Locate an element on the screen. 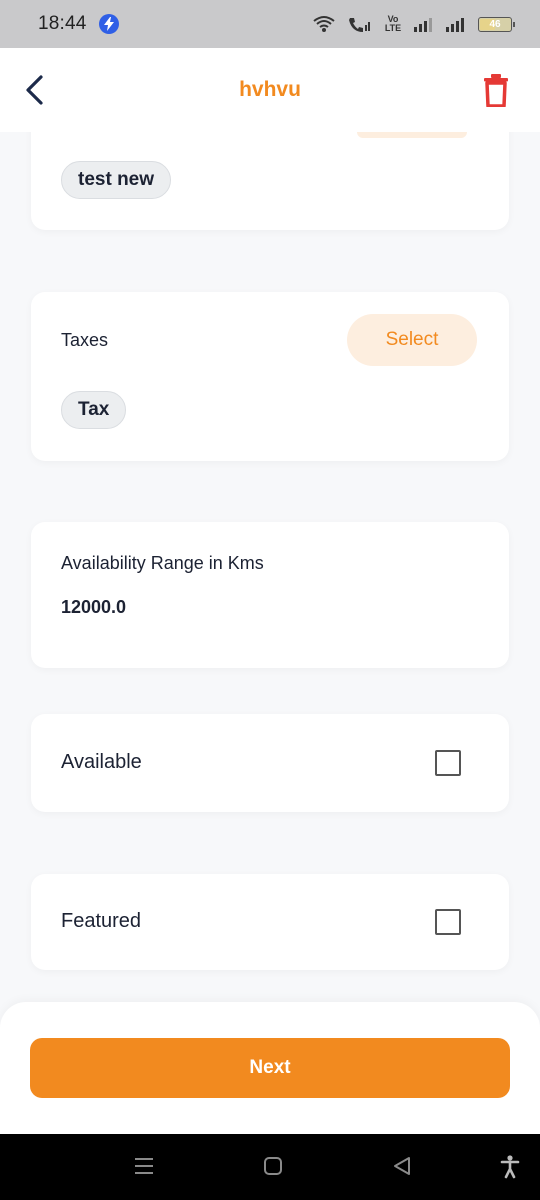  addon-chip: test new is located at coordinates (116, 180).